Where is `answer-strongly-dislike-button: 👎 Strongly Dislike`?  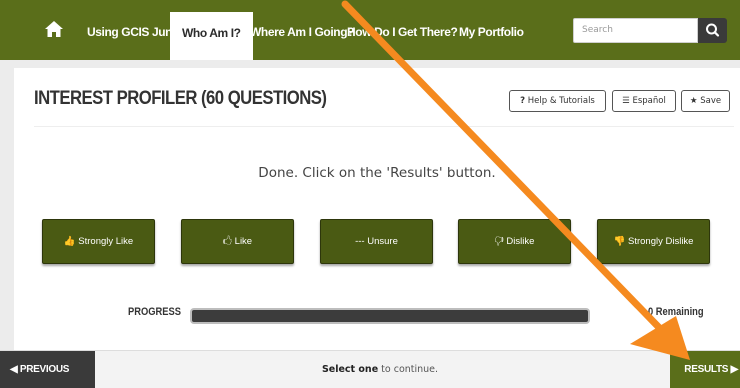
answer-strongly-dislike-button: 👎 Strongly Dislike is located at coordinates (653, 241).